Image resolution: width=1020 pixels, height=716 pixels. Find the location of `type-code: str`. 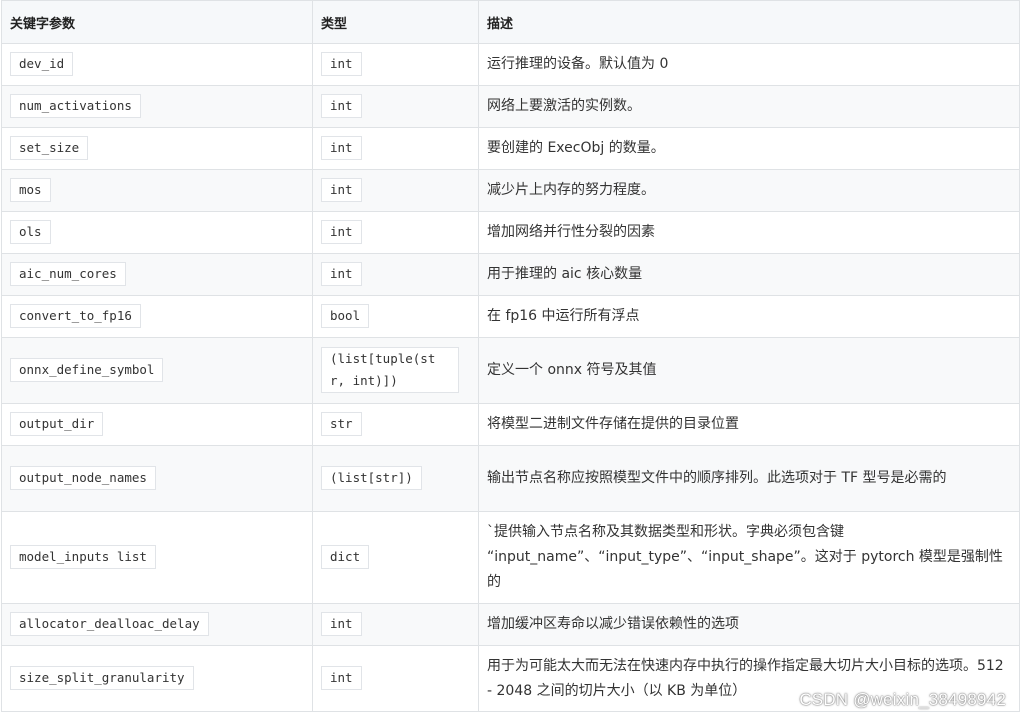

type-code: str is located at coordinates (341, 424).